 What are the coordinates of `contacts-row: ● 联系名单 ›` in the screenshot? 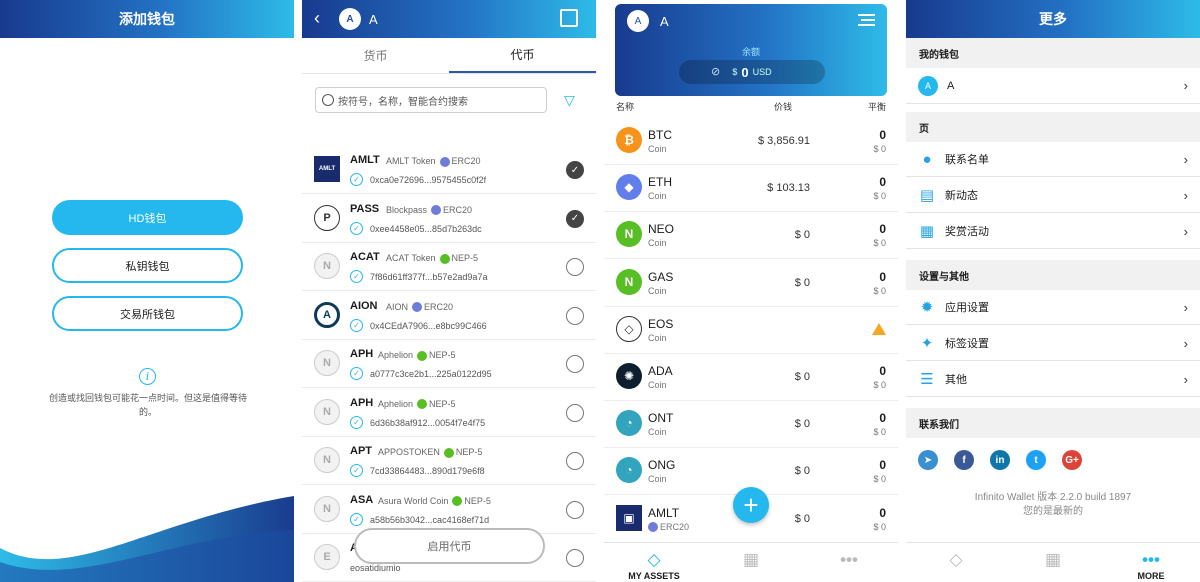 It's located at (1053, 159).